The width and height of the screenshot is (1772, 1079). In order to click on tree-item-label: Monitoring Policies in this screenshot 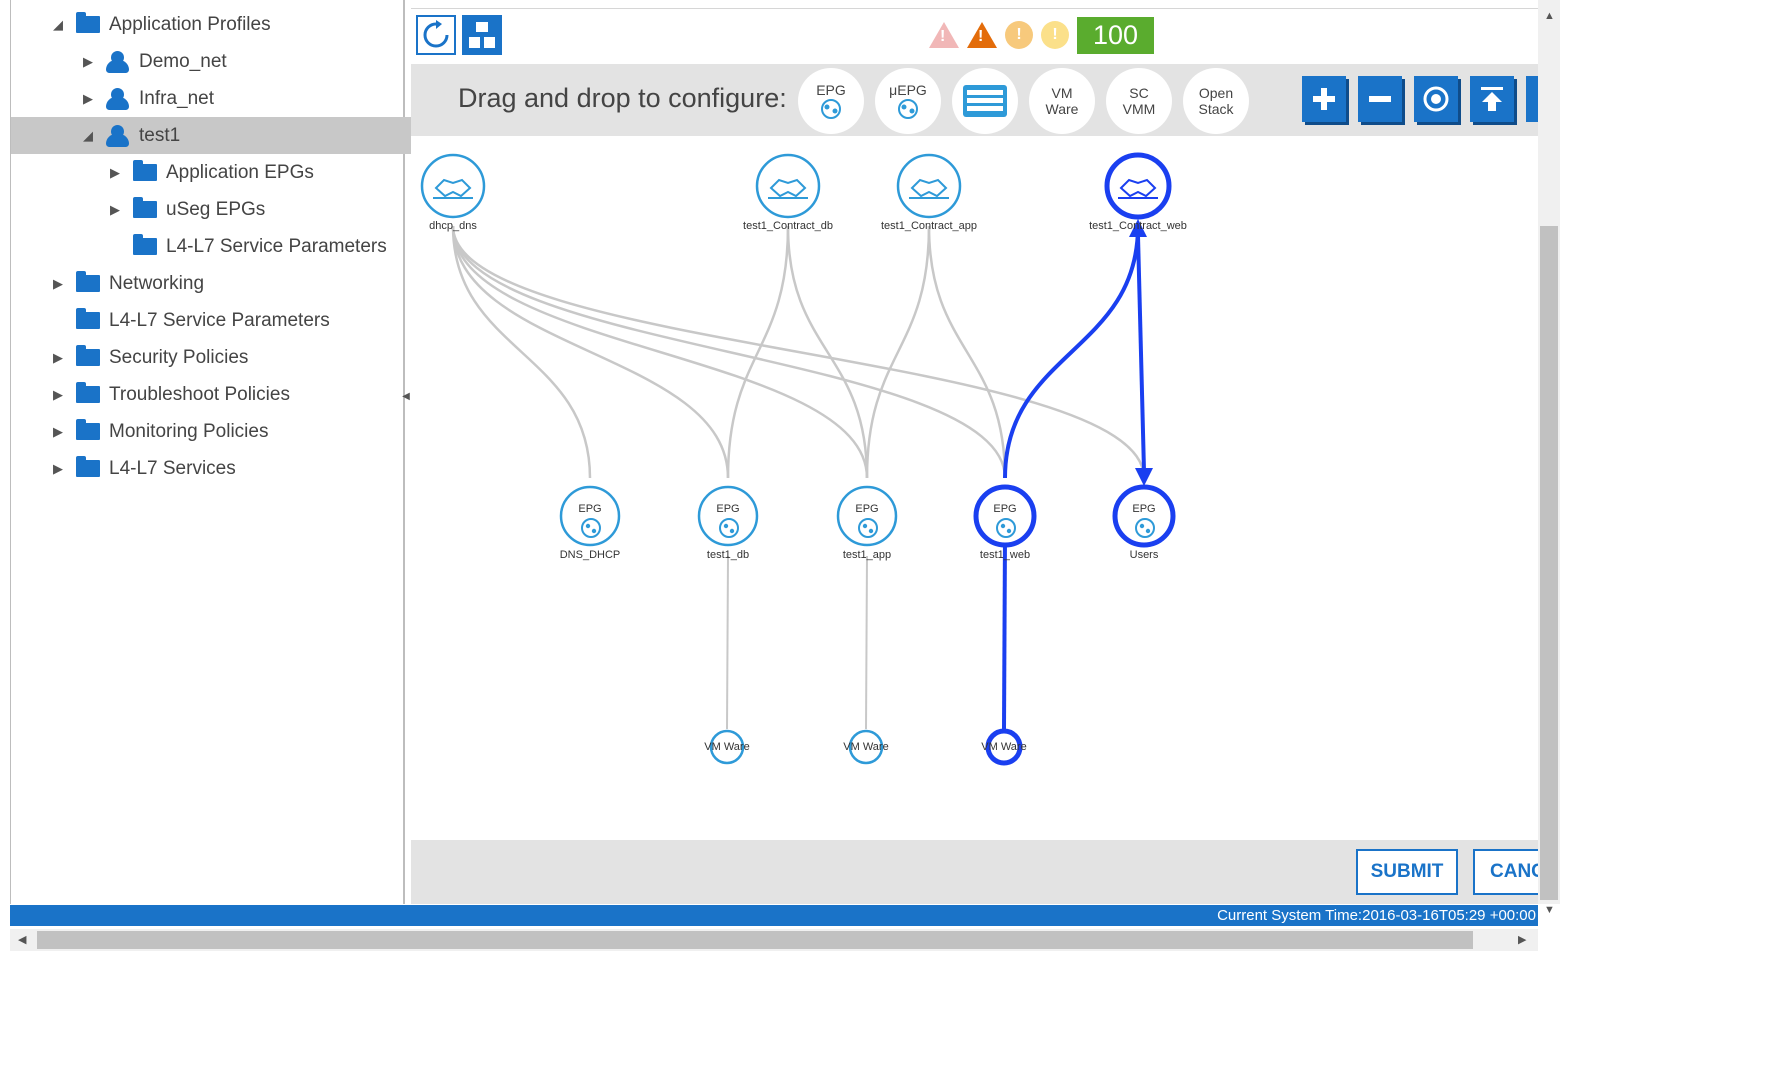, I will do `click(189, 431)`.